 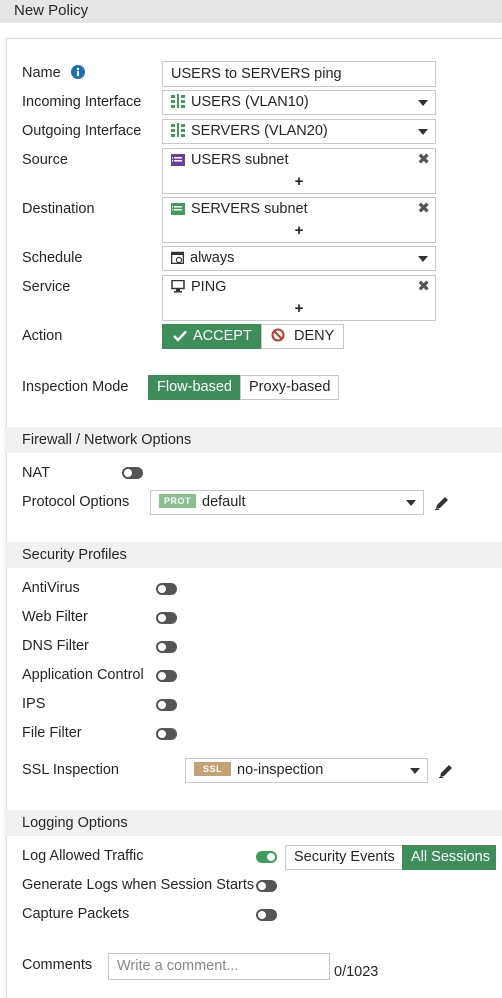 I want to click on name-input: USERS to SERVERS ping, so click(x=299, y=74).